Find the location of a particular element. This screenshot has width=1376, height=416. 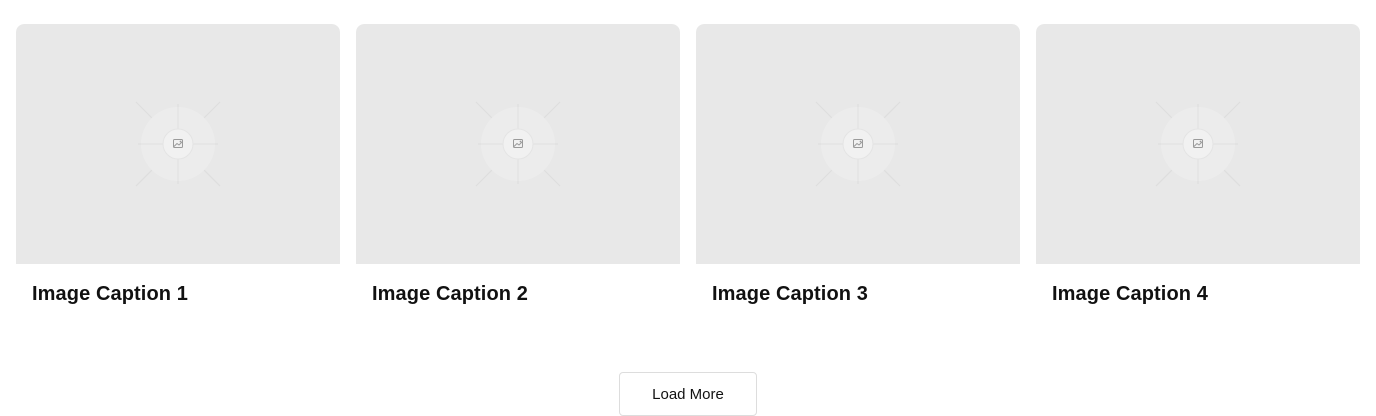

image-caption: Image Caption 3 is located at coordinates (790, 294).